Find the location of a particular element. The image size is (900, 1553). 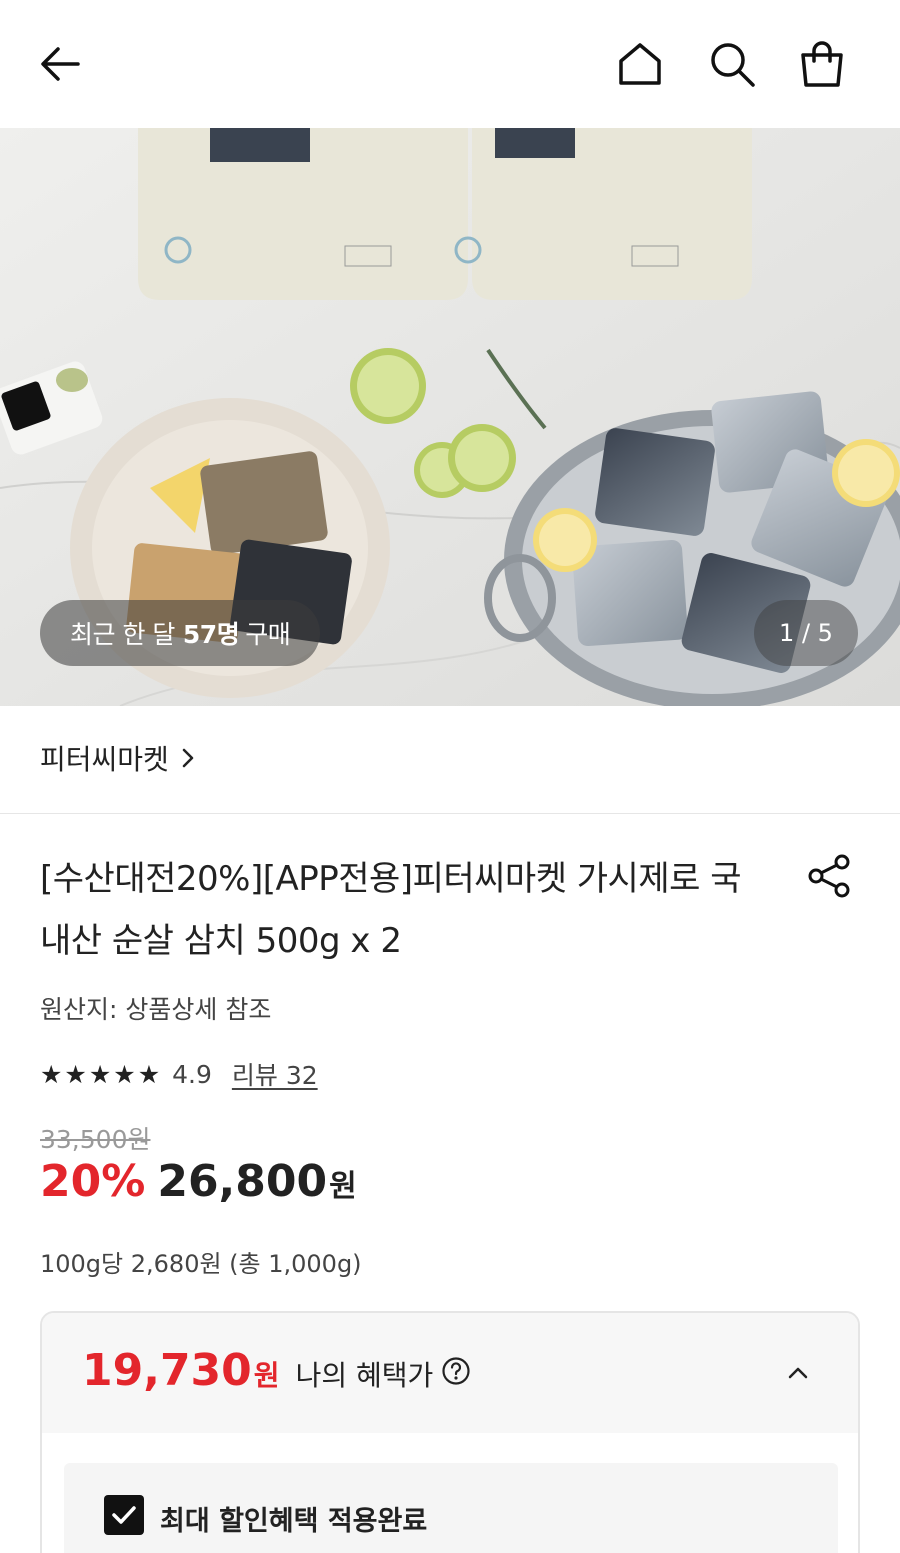

home-icon is located at coordinates (640, 64).